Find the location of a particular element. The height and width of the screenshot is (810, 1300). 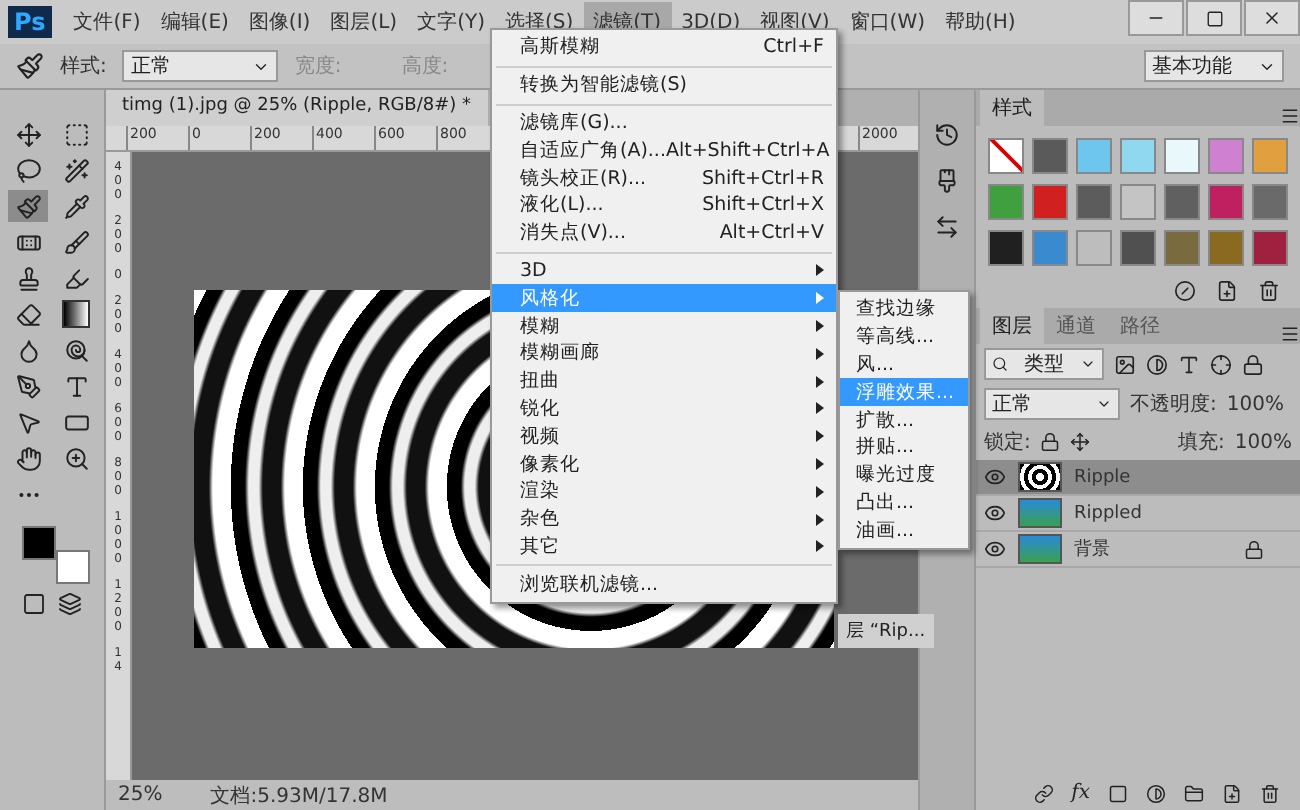

menu-item: 像素化 is located at coordinates (664, 464).